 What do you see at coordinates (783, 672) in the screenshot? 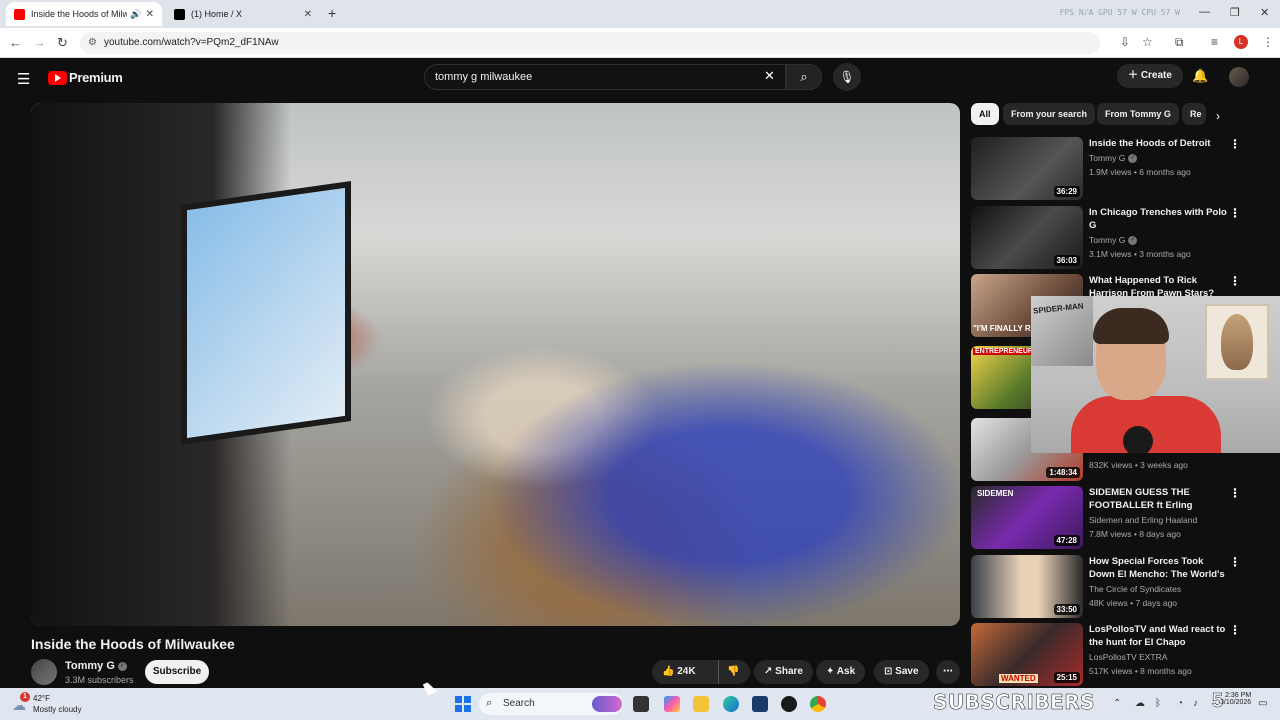
I see `share-button: ↗ Share` at bounding box center [783, 672].